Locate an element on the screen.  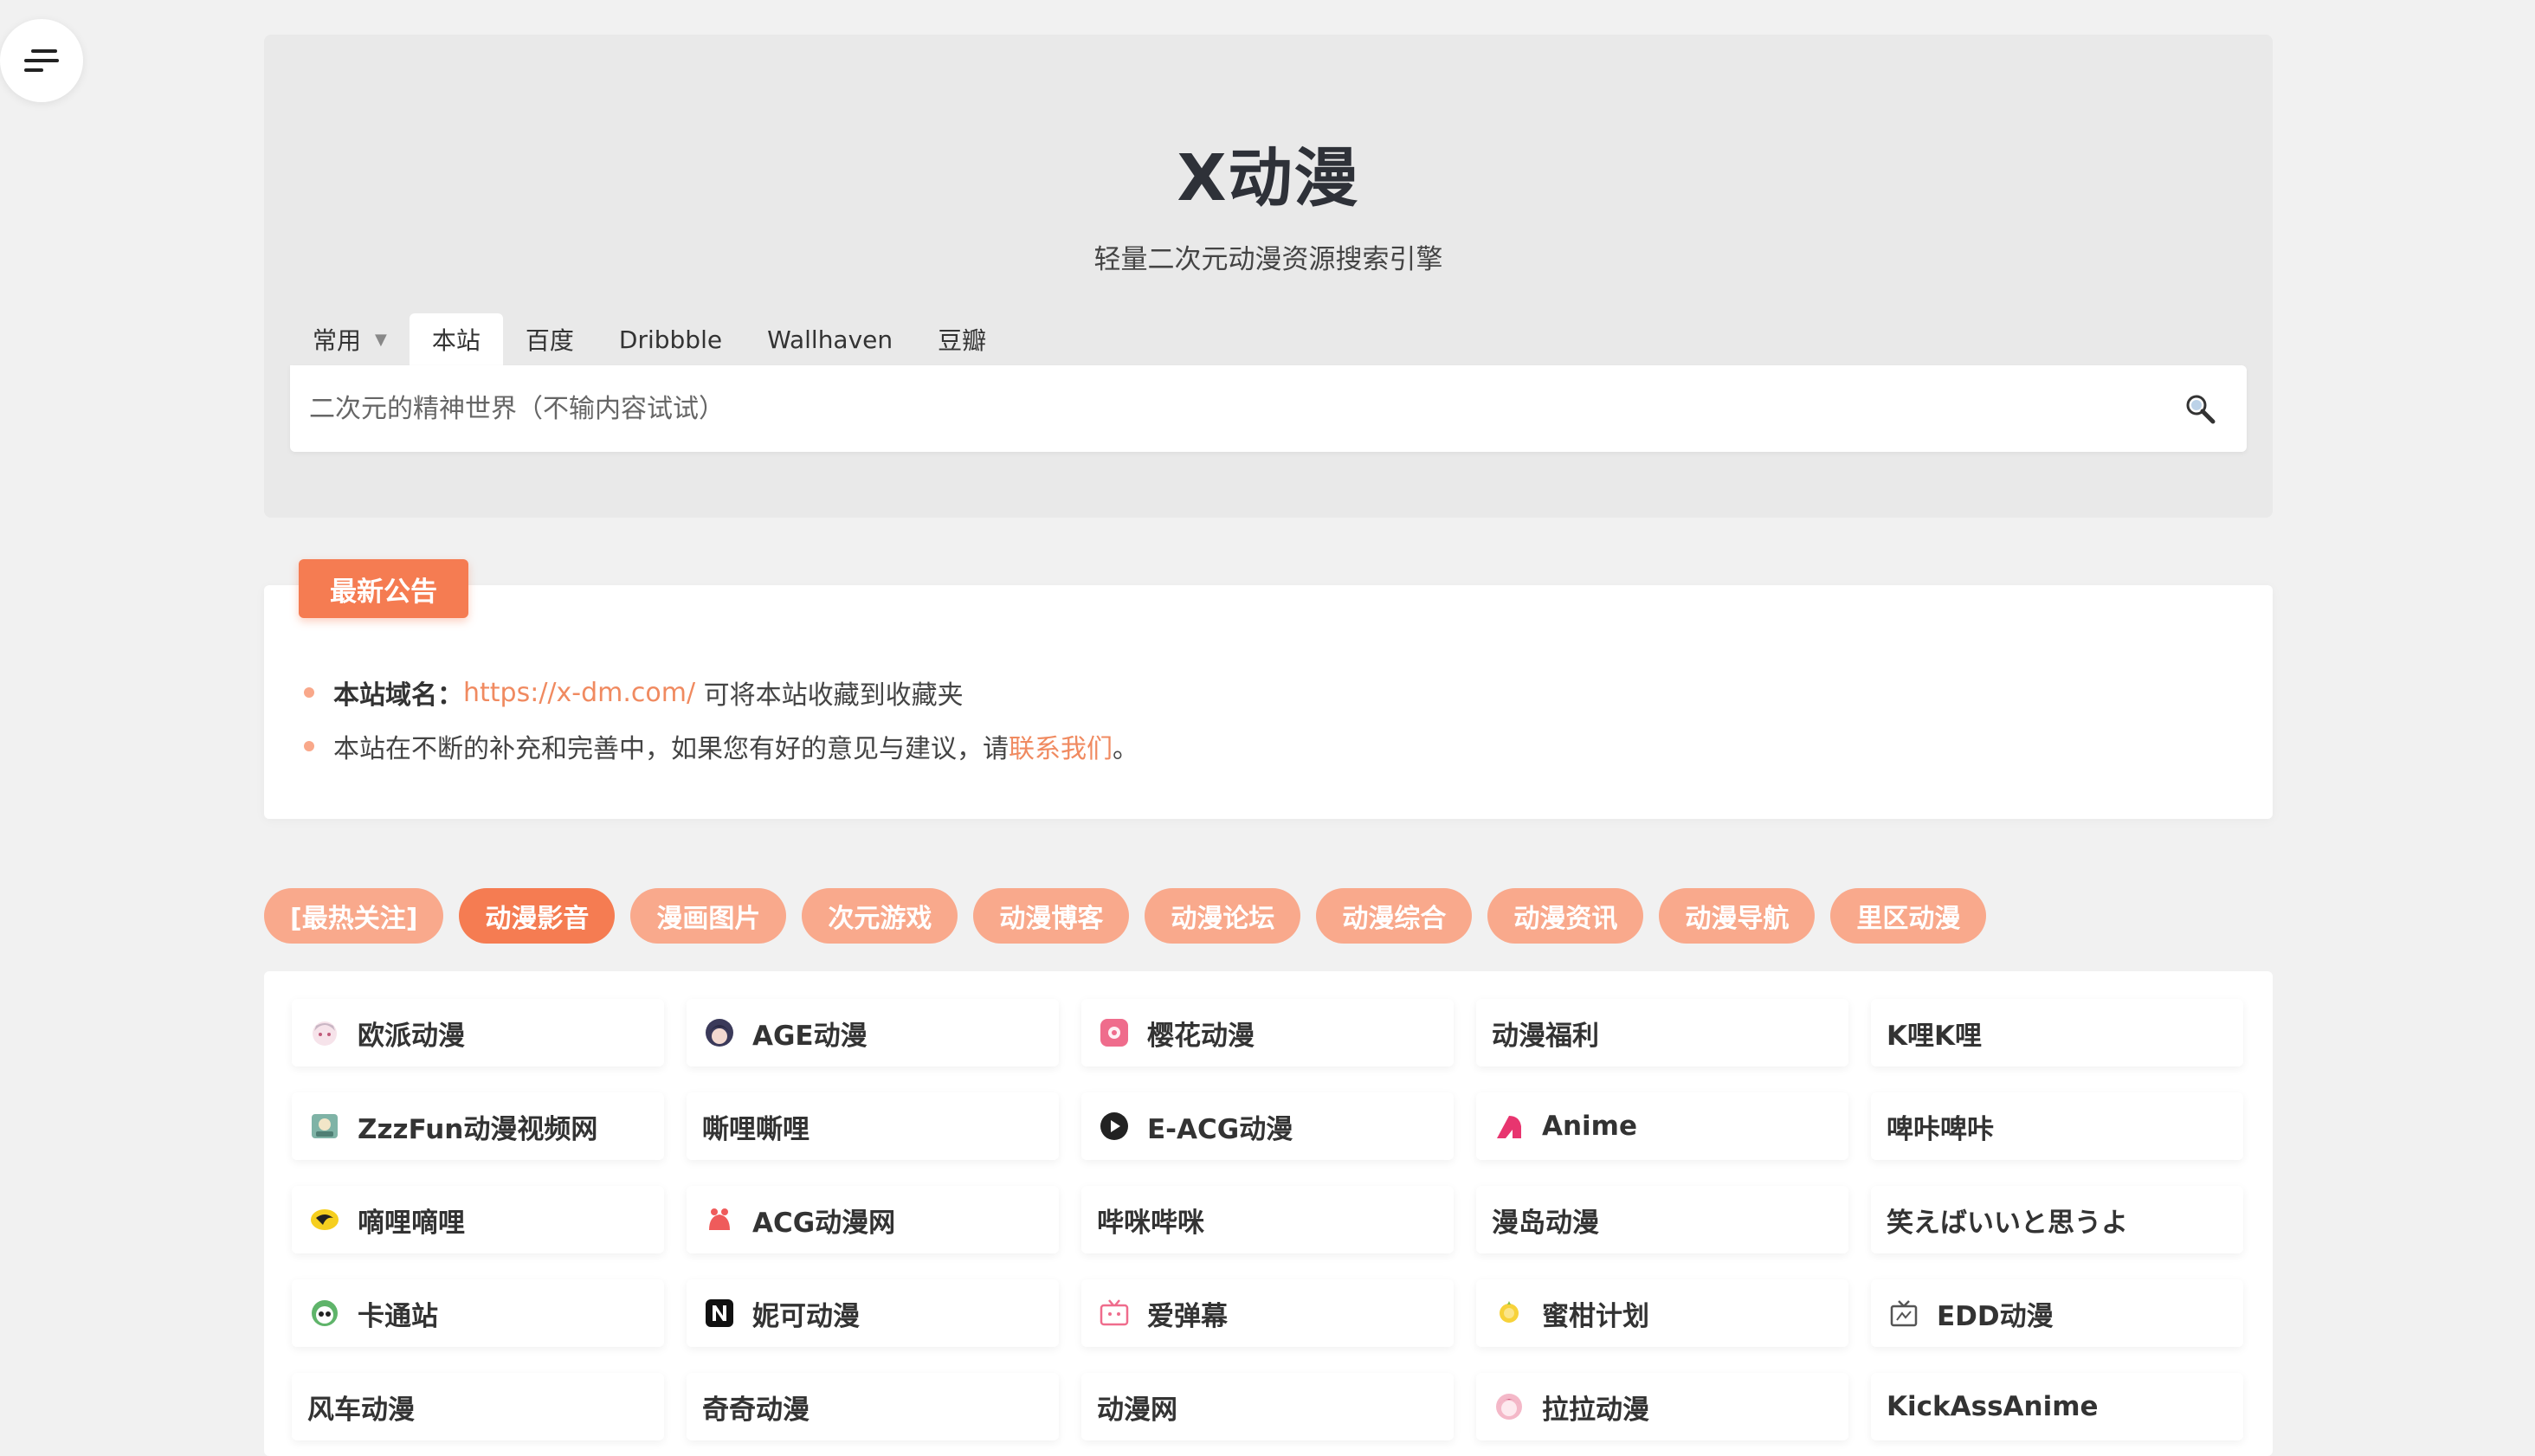
tab-label: 常用 is located at coordinates (337, 340).